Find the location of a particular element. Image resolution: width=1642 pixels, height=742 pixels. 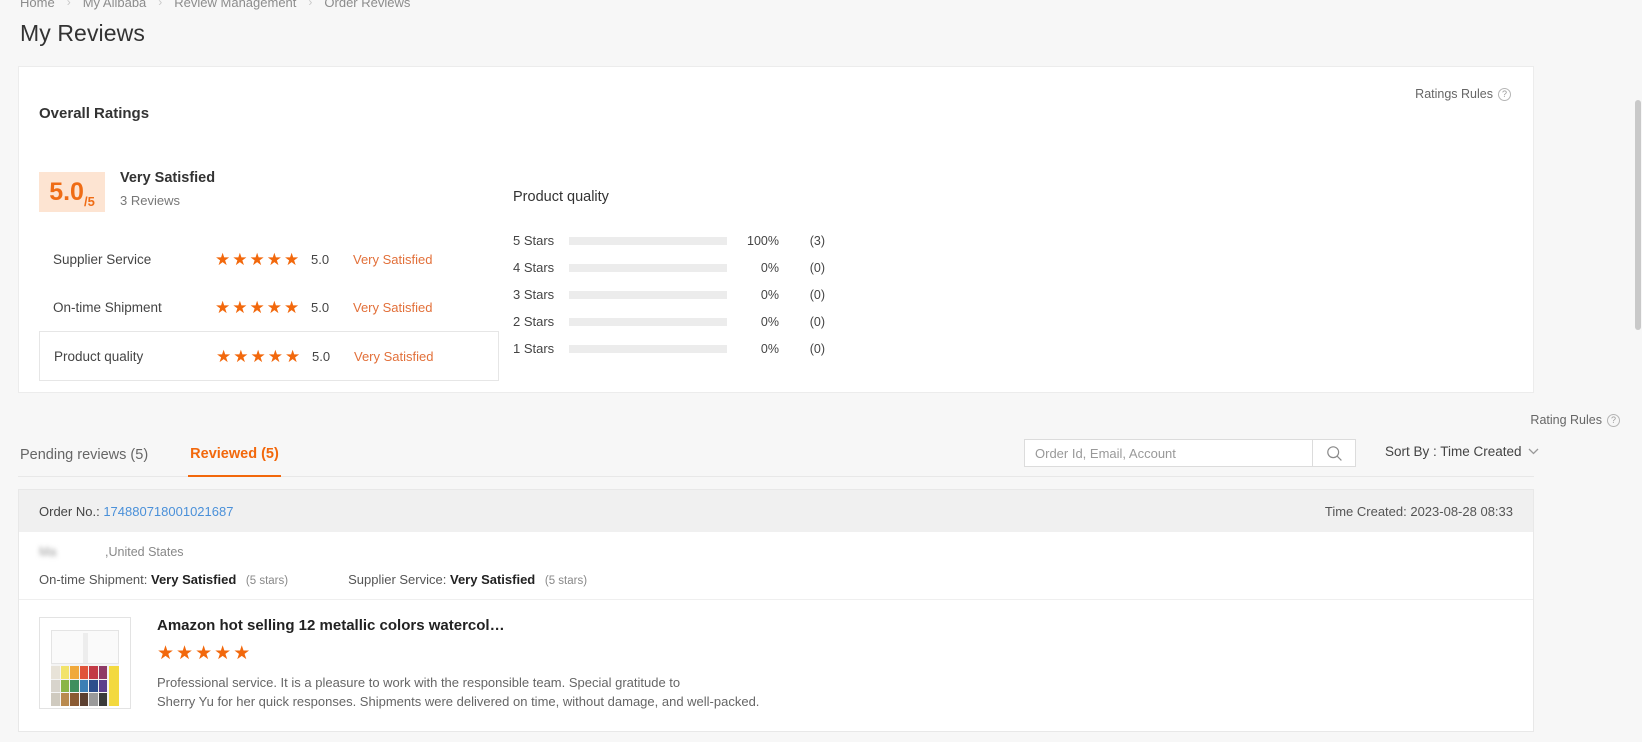

palette-color-grid is located at coordinates (79, 686).